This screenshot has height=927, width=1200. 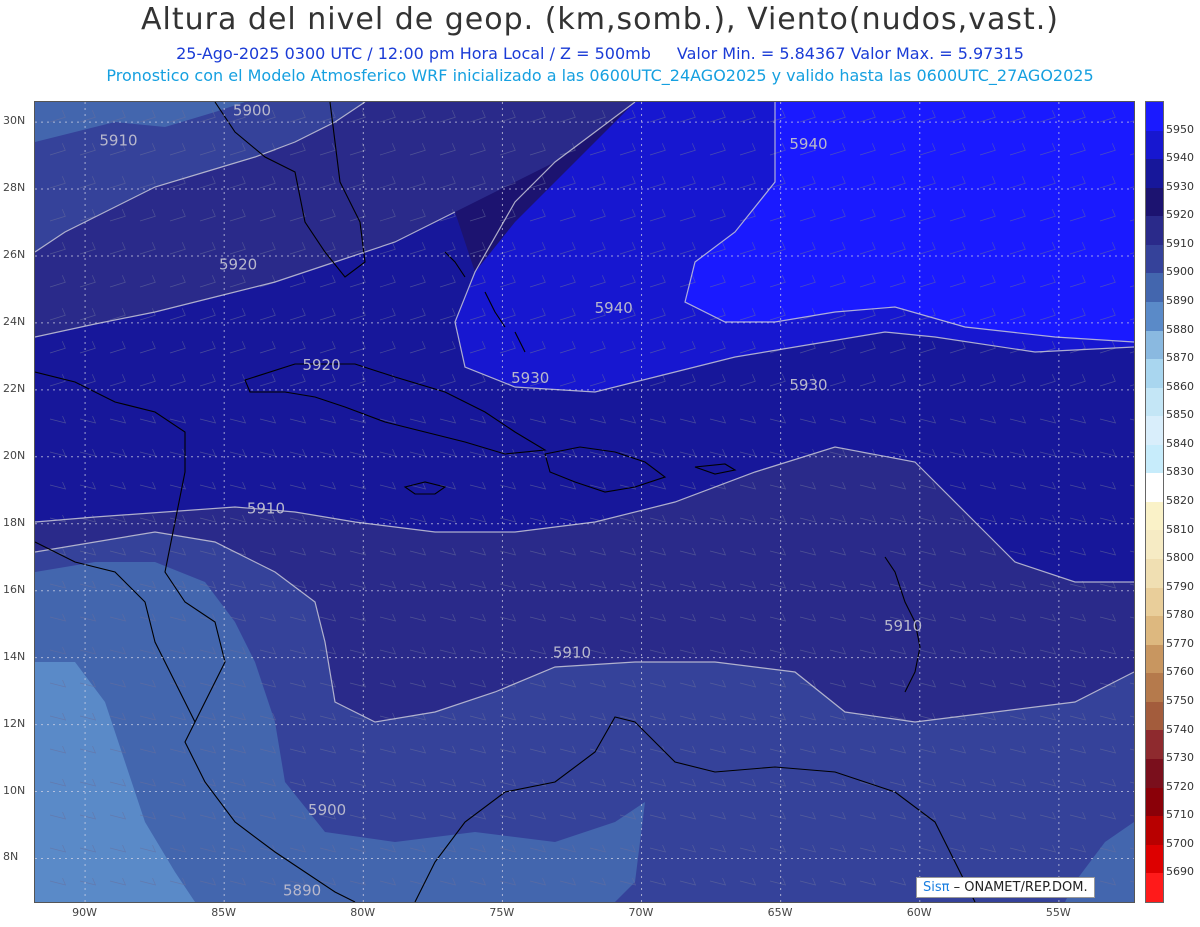 What do you see at coordinates (14, 388) in the screenshot?
I see `latitude-label: 22N` at bounding box center [14, 388].